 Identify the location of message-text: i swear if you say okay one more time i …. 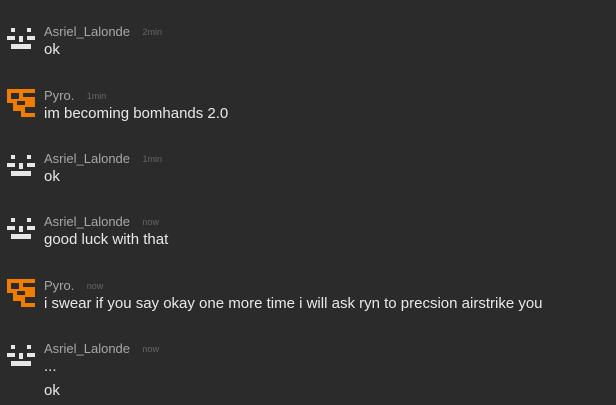
(293, 303).